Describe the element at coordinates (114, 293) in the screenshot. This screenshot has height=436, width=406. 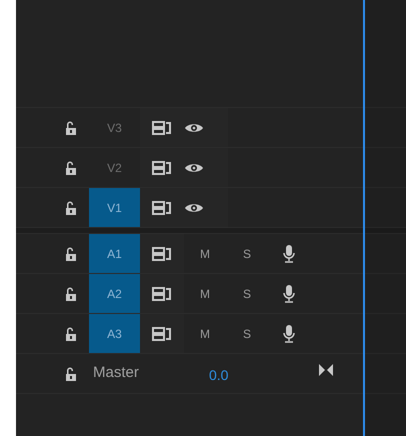
I see `track-target-button: A2` at that location.